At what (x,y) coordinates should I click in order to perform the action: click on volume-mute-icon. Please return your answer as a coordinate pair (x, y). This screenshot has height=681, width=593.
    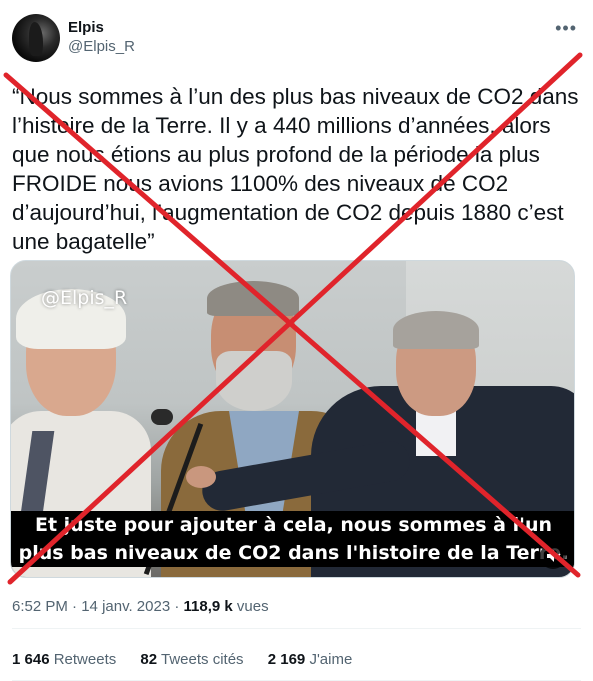
    Looking at the image, I should click on (553, 556).